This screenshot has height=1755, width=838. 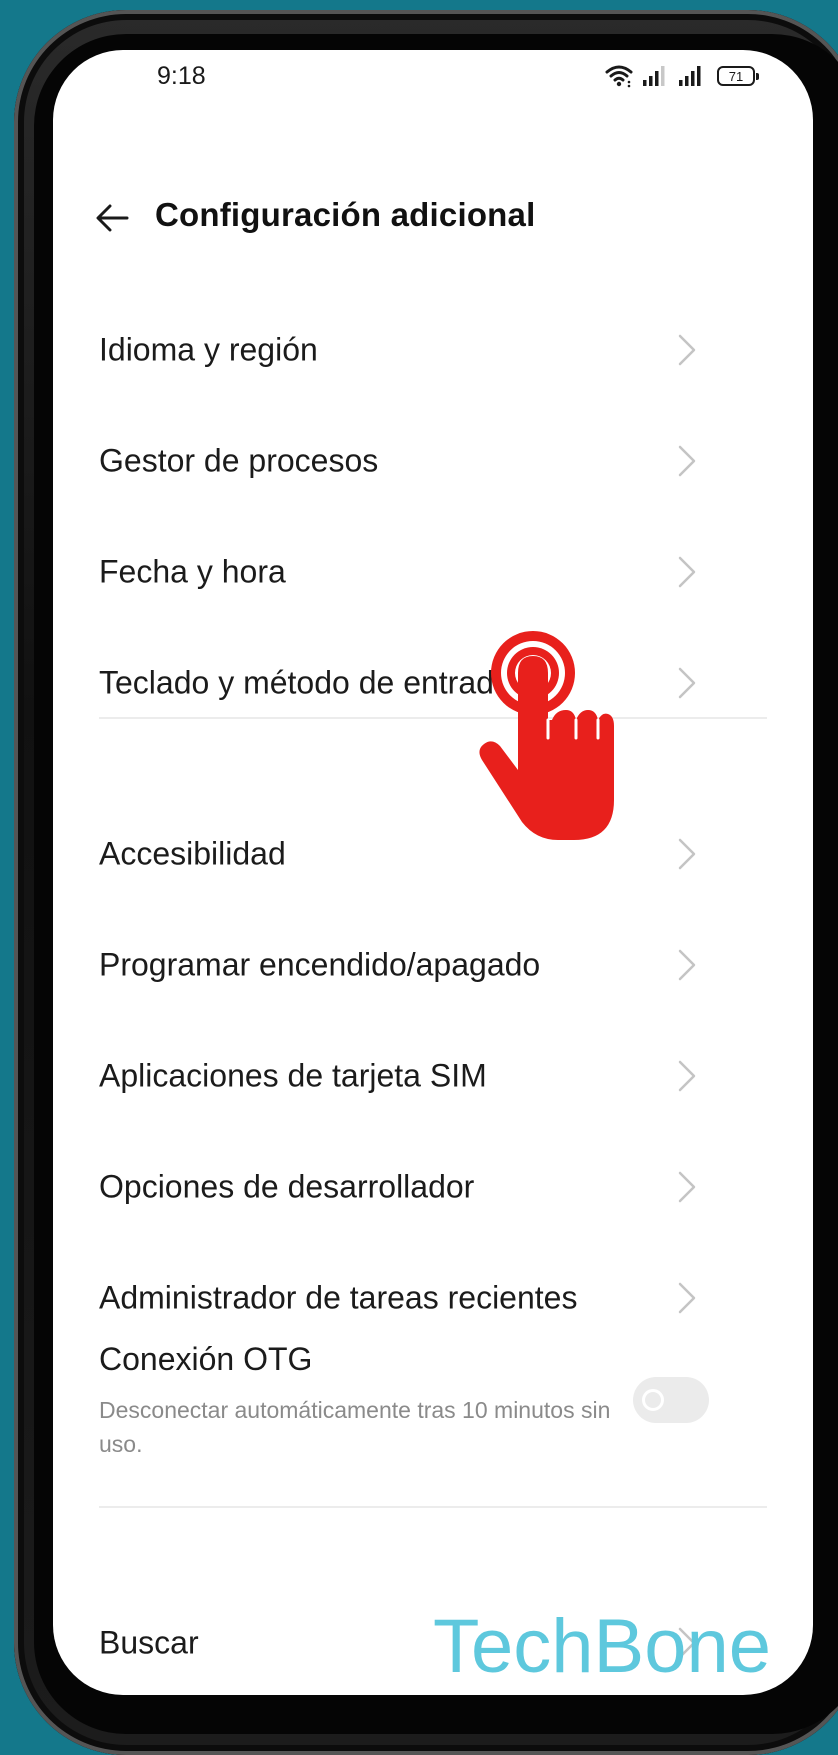 What do you see at coordinates (433, 85) in the screenshot?
I see `status-bar: 9:18 71` at bounding box center [433, 85].